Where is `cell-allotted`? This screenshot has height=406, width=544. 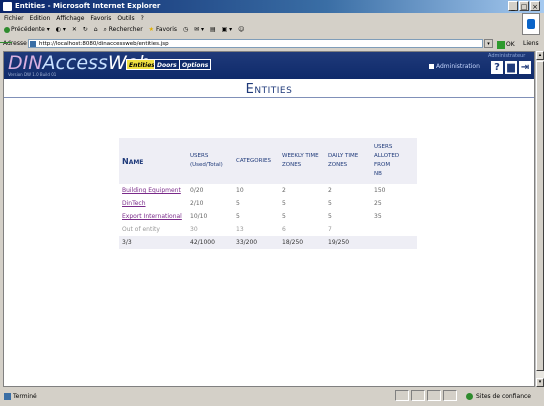 cell-allotted is located at coordinates (394, 229).